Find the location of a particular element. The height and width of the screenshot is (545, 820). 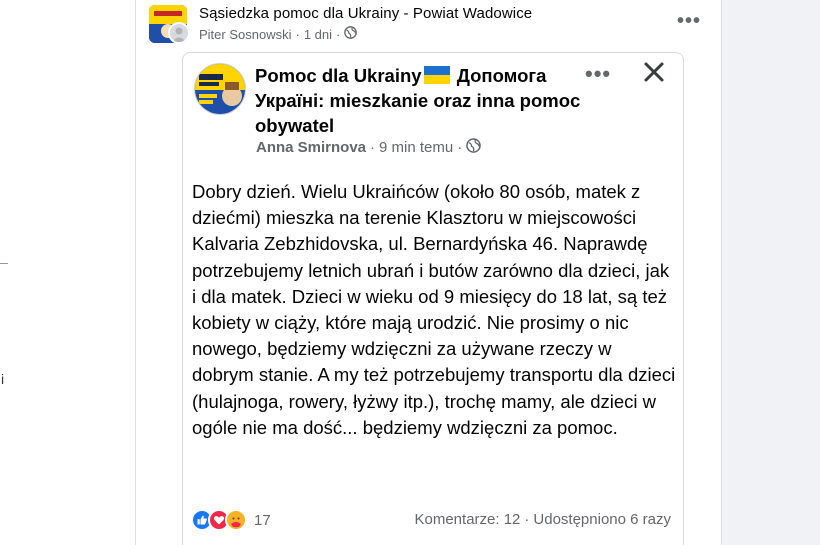

shared-post-meta: Anna Smirnova · 9 min temu · is located at coordinates (369, 147).